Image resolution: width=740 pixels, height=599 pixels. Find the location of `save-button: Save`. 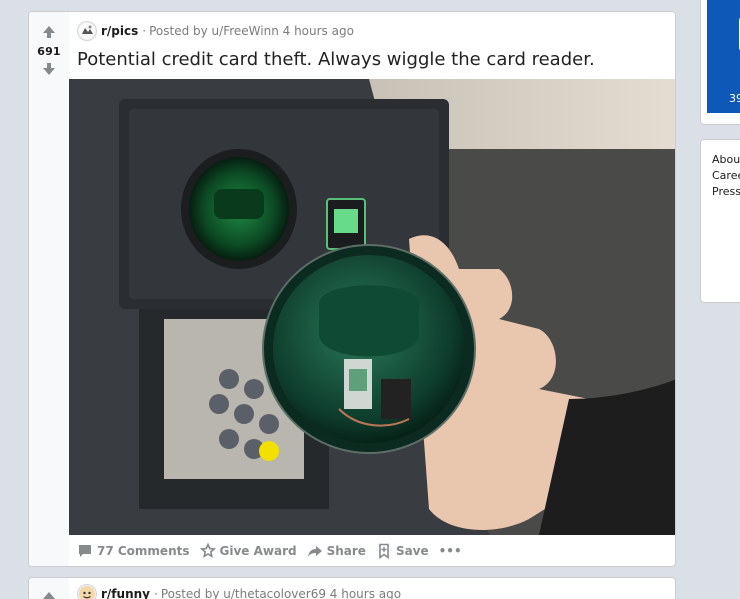

save-button: Save is located at coordinates (402, 551).